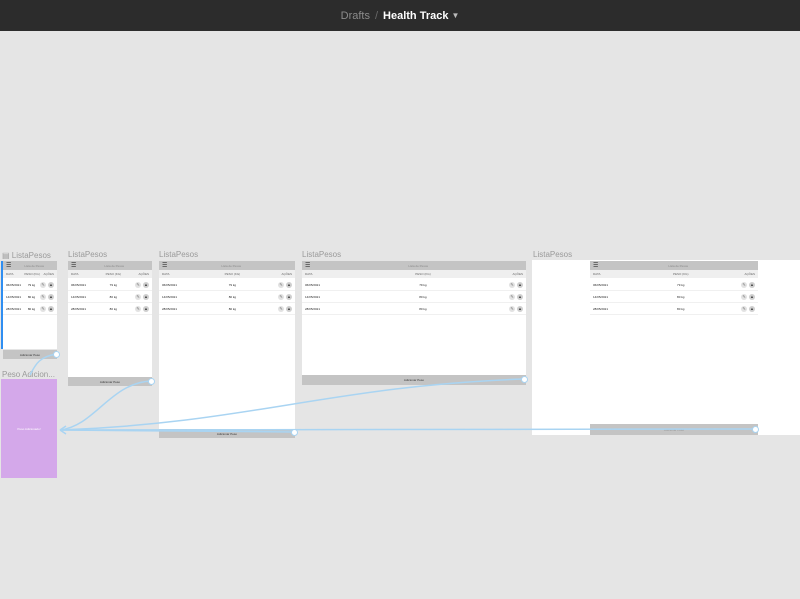  Describe the element at coordinates (552, 254) in the screenshot. I see `frame-label-5: ListaPesos` at that location.